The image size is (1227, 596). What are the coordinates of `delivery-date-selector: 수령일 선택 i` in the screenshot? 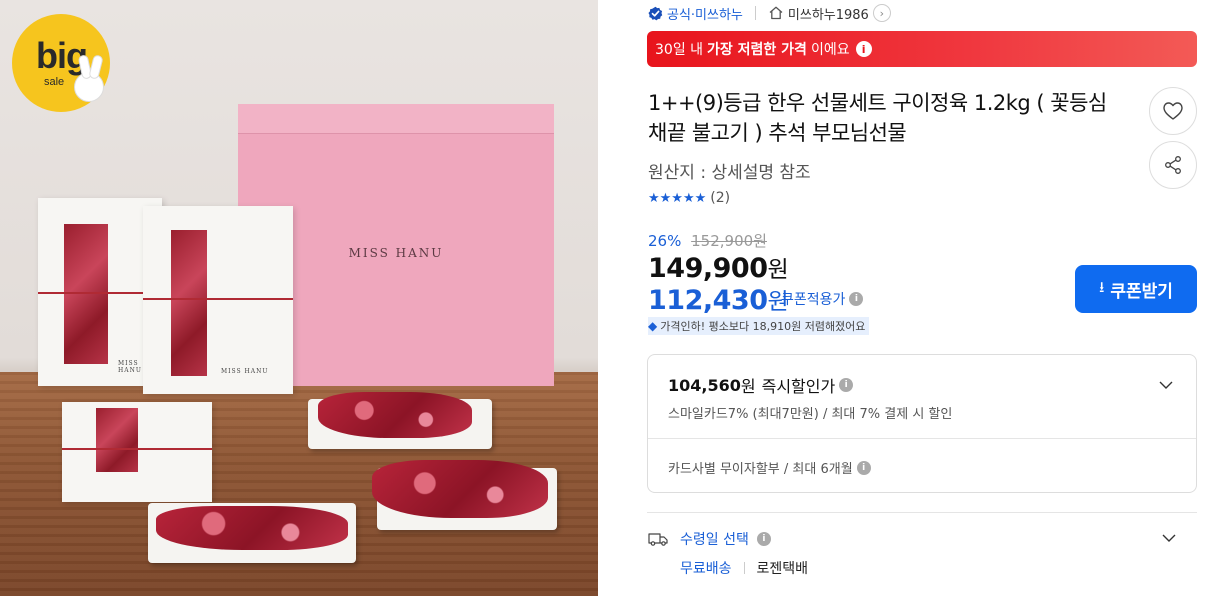 It's located at (709, 539).